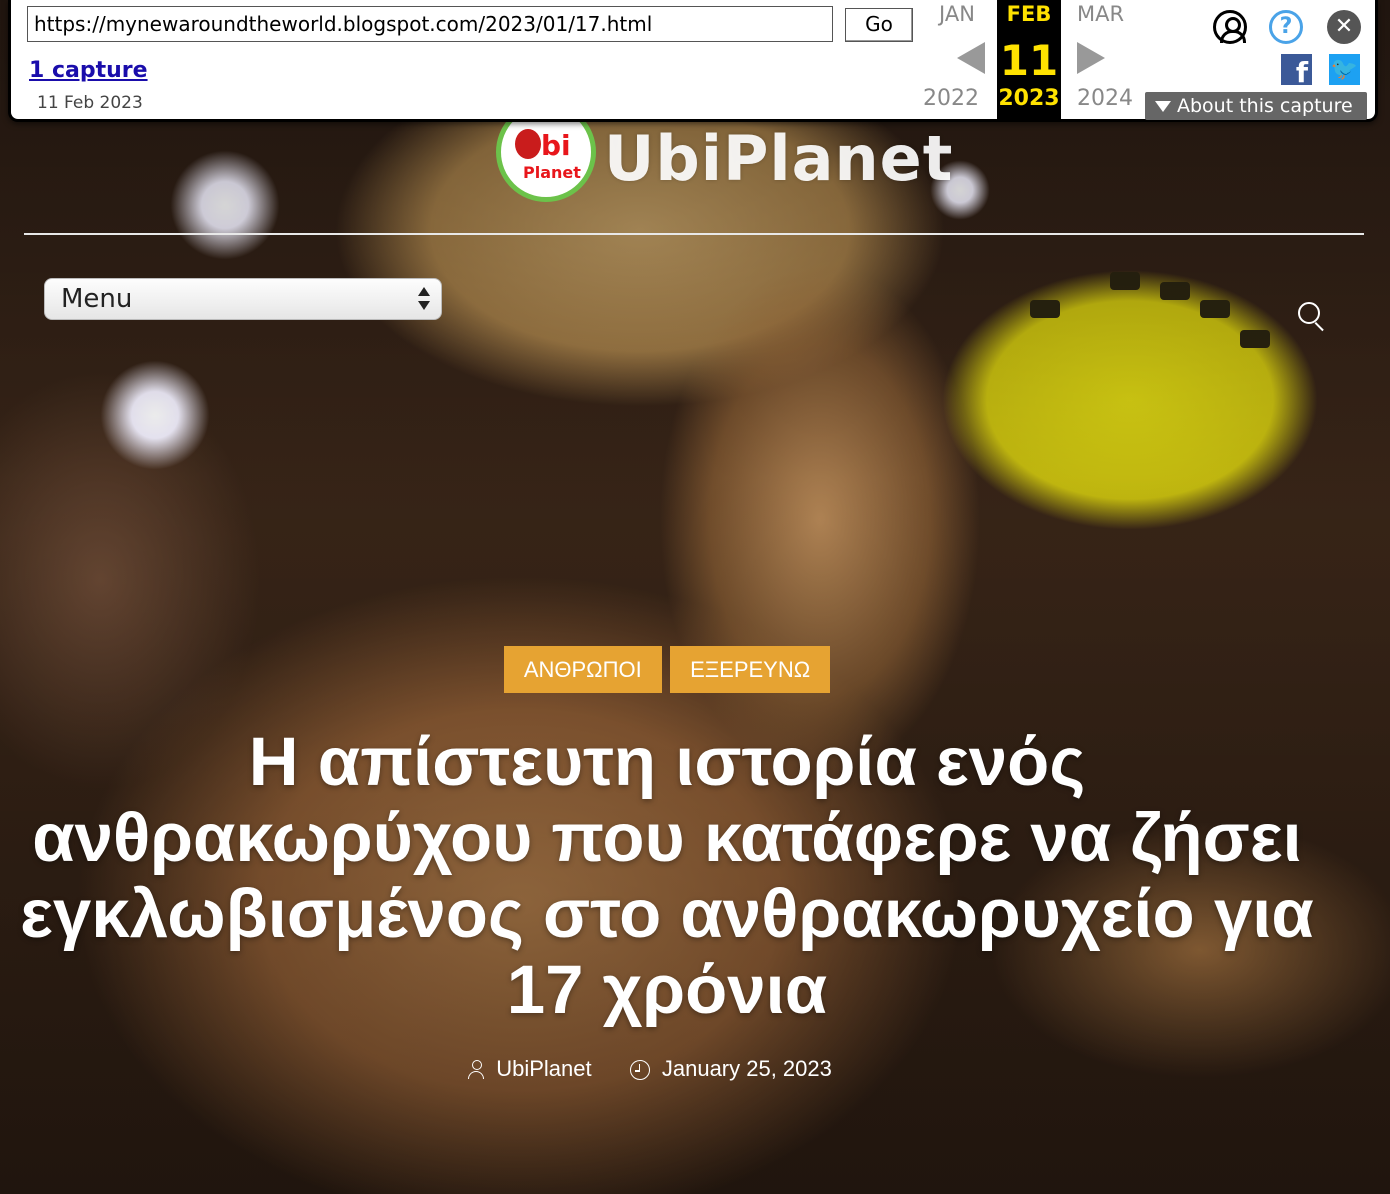 Image resolution: width=1390 pixels, height=1194 pixels. Describe the element at coordinates (243, 299) in the screenshot. I see `menu-select: Menu` at that location.